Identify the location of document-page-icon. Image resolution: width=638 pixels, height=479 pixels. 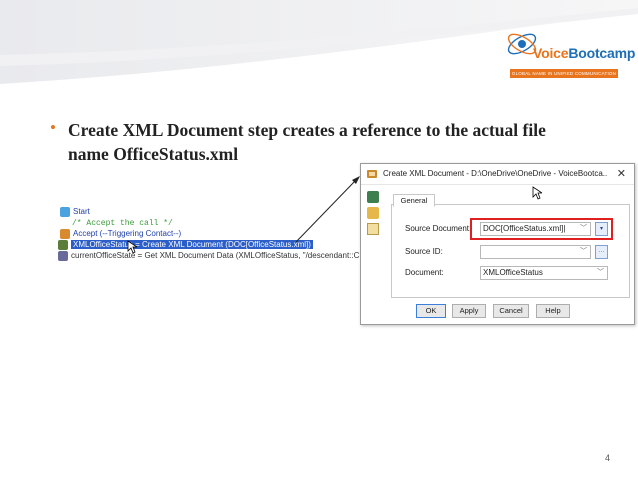
(373, 229).